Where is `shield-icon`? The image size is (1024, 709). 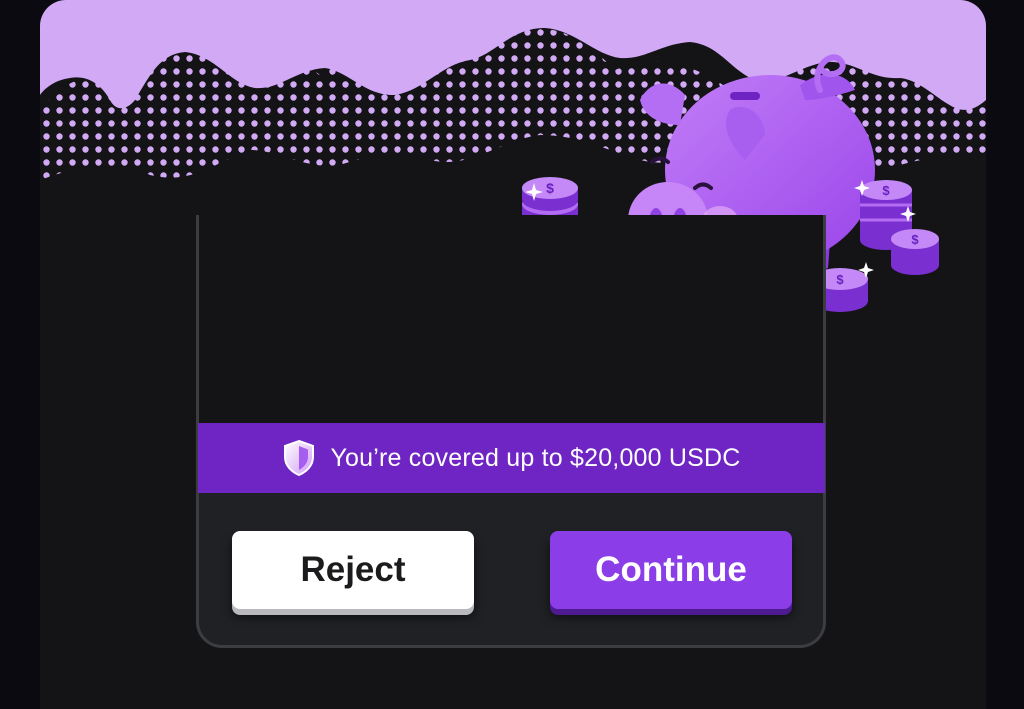
shield-icon is located at coordinates (299, 458).